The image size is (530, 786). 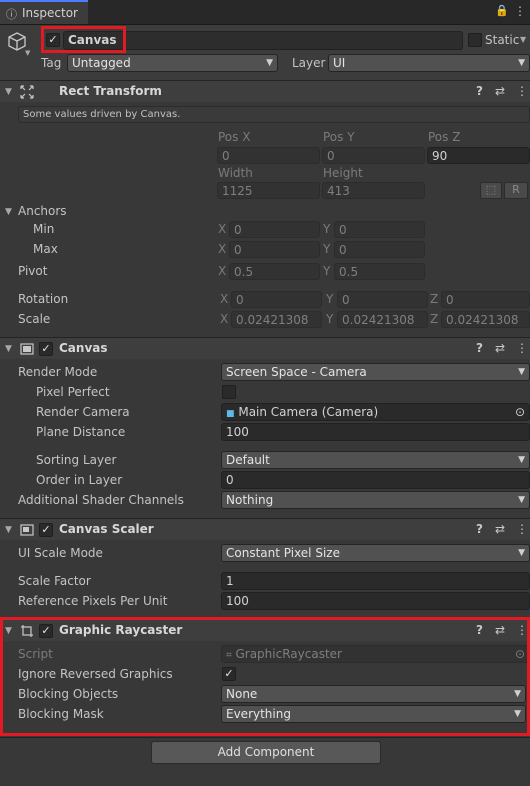 What do you see at coordinates (265, 737) in the screenshot?
I see `divider` at bounding box center [265, 737].